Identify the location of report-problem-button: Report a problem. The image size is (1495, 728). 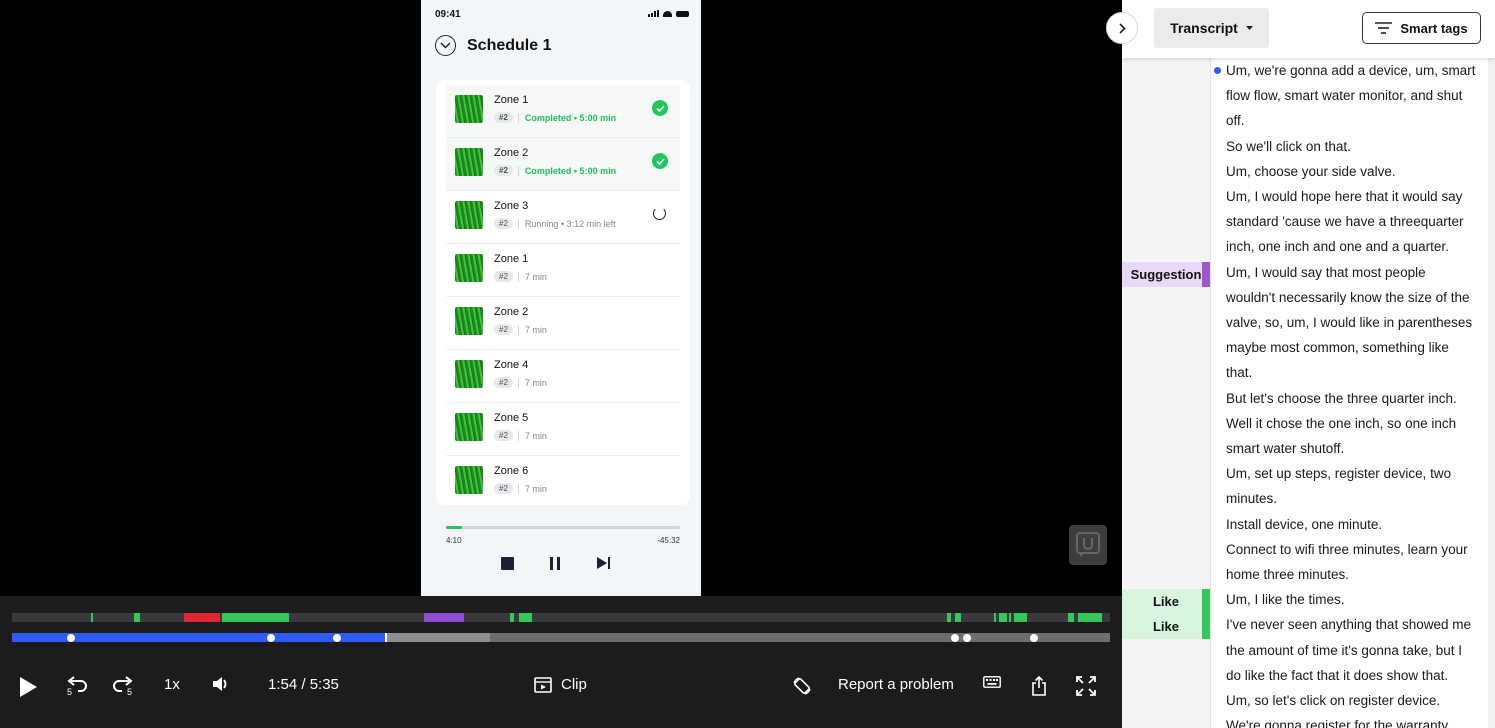
(896, 684).